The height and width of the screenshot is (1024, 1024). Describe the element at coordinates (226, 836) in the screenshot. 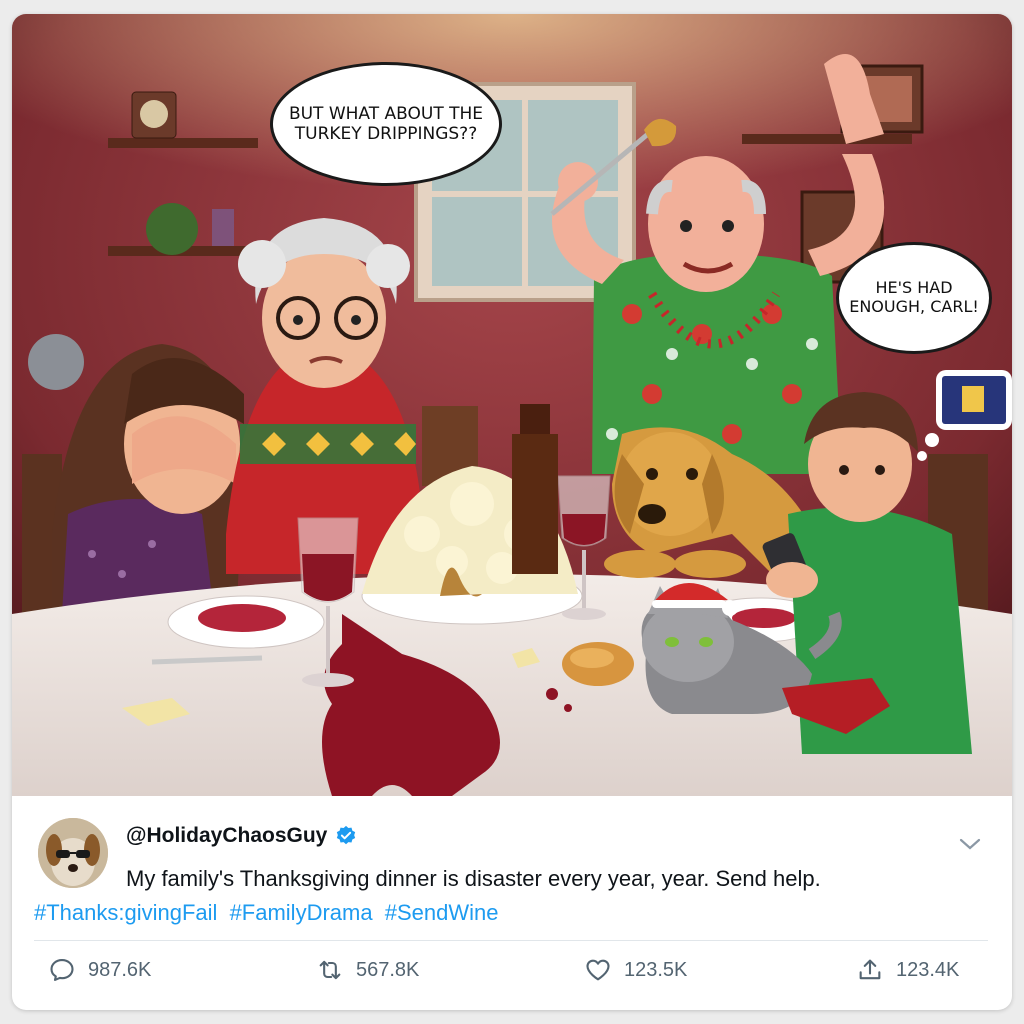

I see `user-handle: @HolidayChaosGuy` at that location.